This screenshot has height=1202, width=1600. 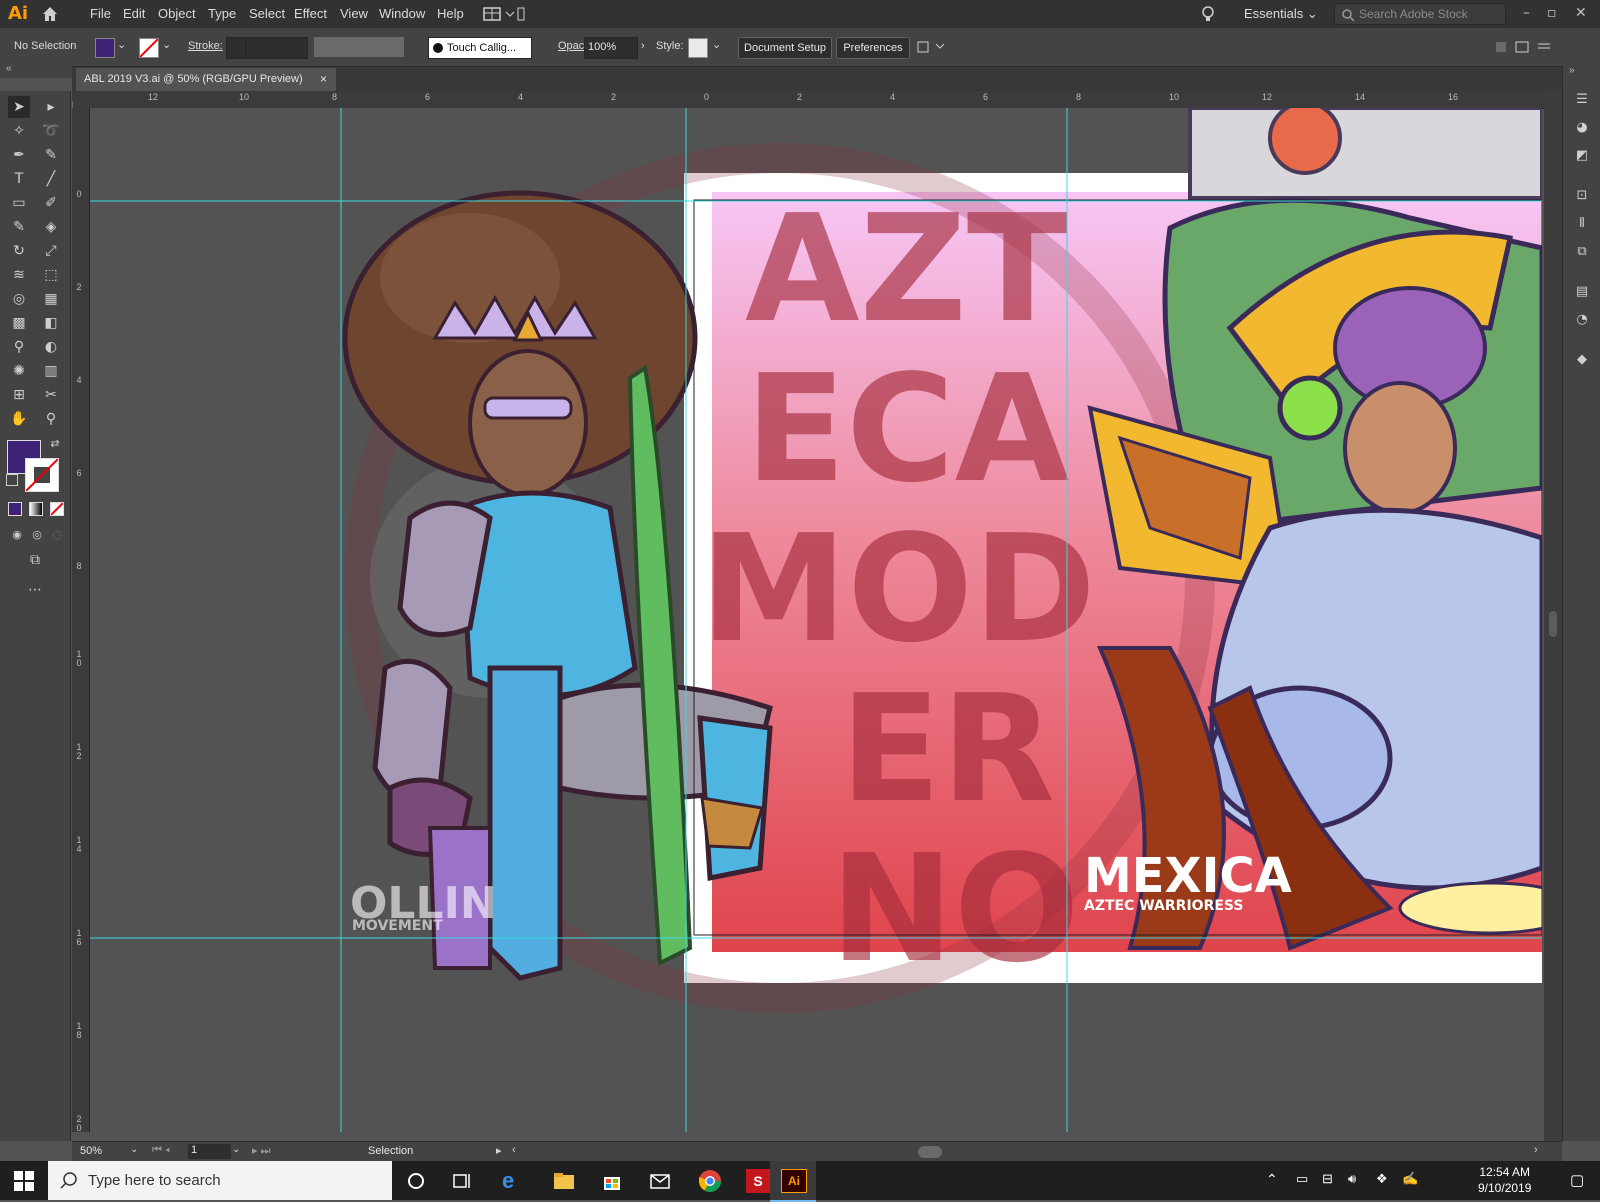 I want to click on close-window-button: ✕, so click(x=1581, y=13).